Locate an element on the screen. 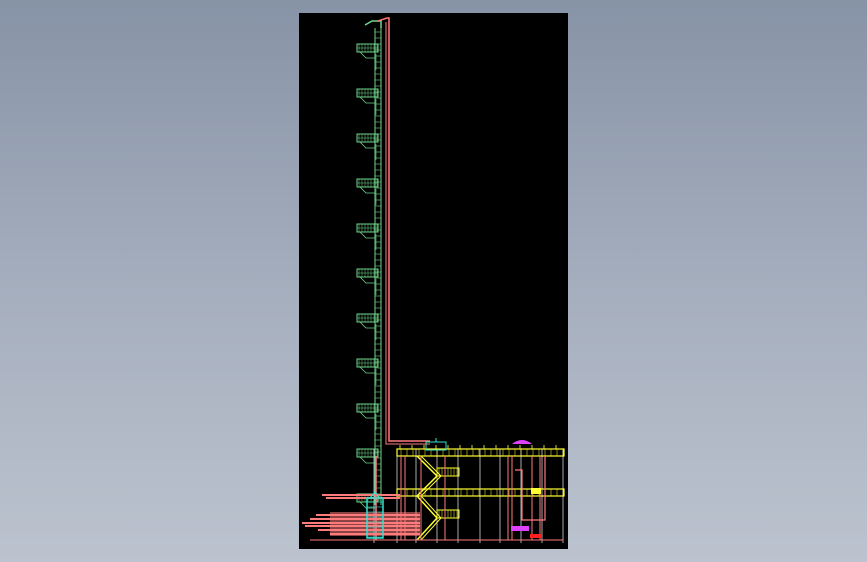 The height and width of the screenshot is (562, 867). main-riser-pipe is located at coordinates (403, 231).